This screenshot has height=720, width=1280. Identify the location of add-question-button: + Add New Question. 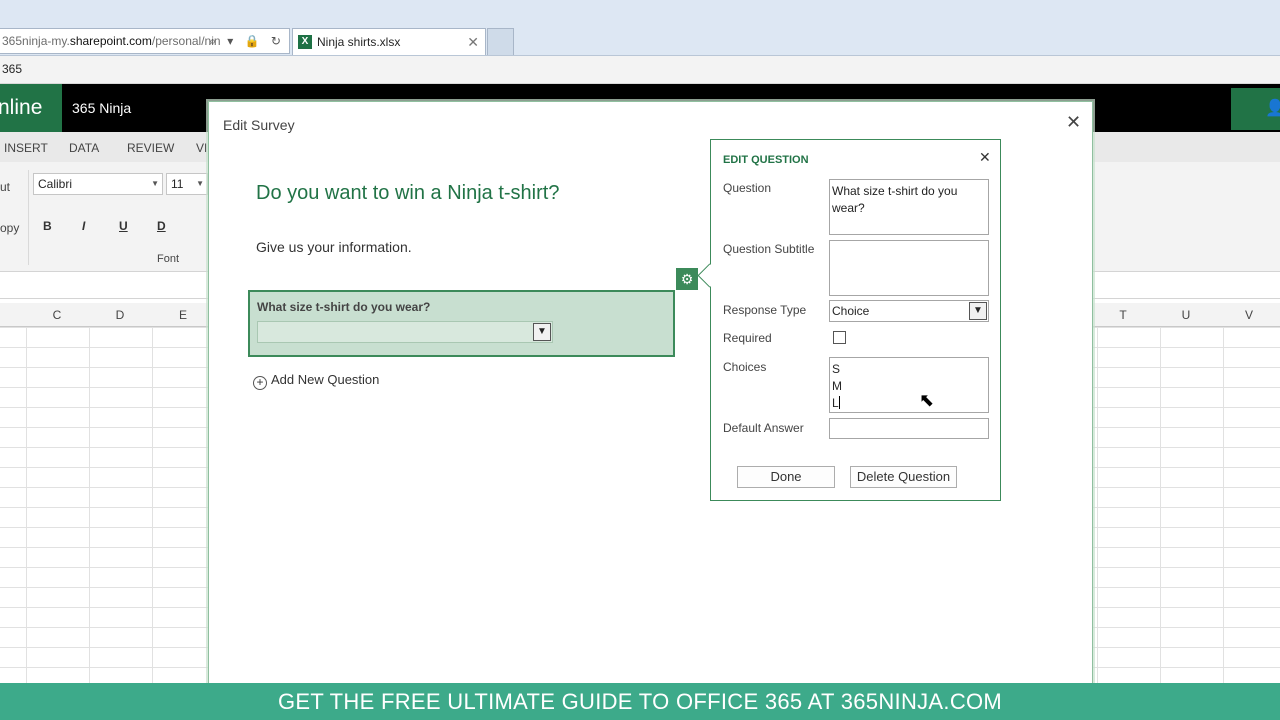
(316, 381).